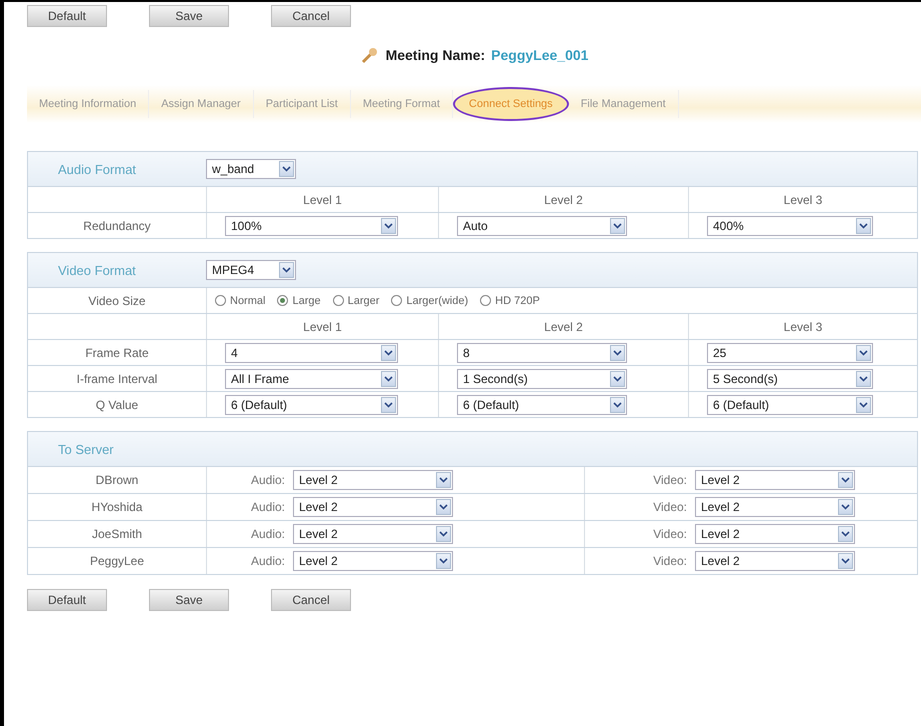  I want to click on radio-option: Large, so click(299, 300).